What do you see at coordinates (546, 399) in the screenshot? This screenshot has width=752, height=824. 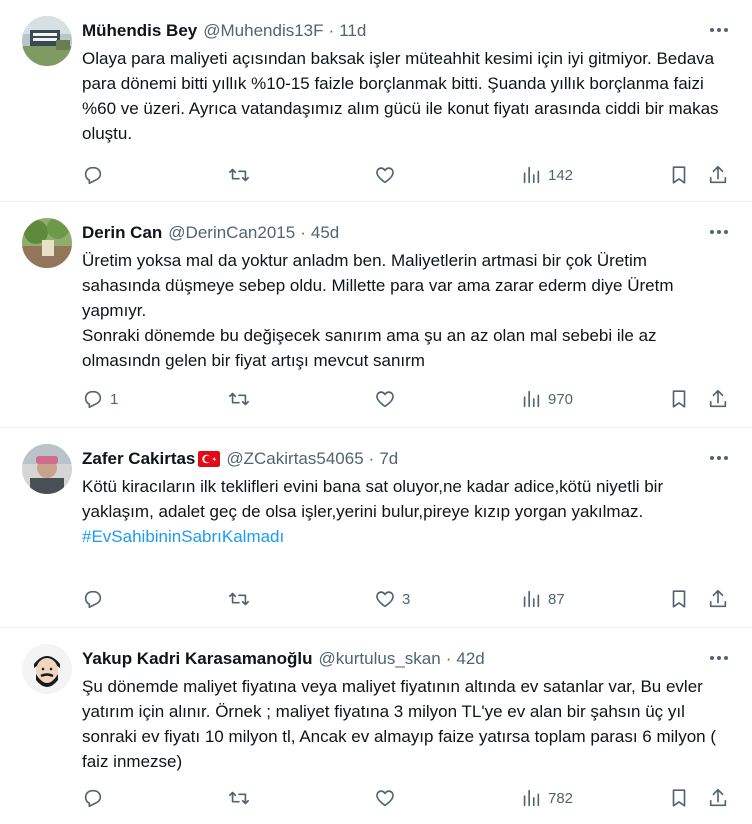 I see `views-button: 970` at bounding box center [546, 399].